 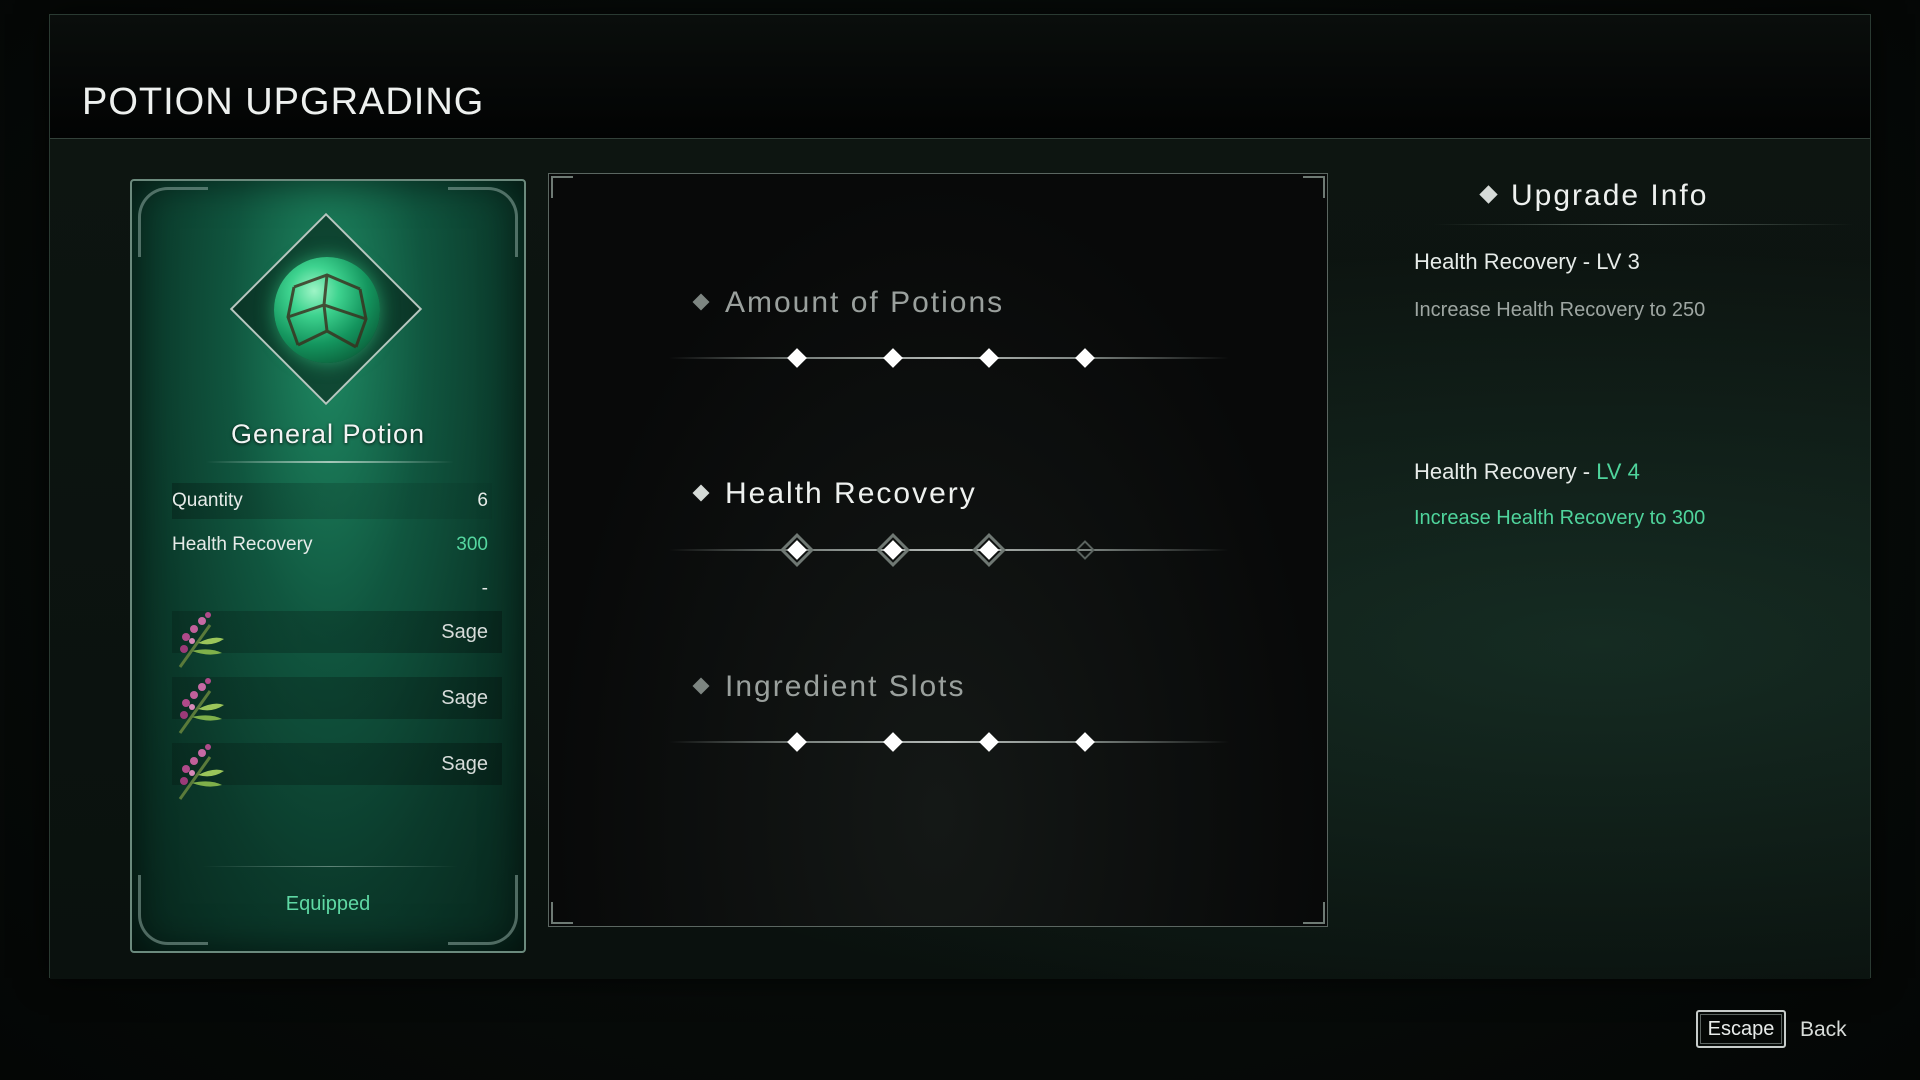 I want to click on stat-value: 300, so click(x=472, y=544).